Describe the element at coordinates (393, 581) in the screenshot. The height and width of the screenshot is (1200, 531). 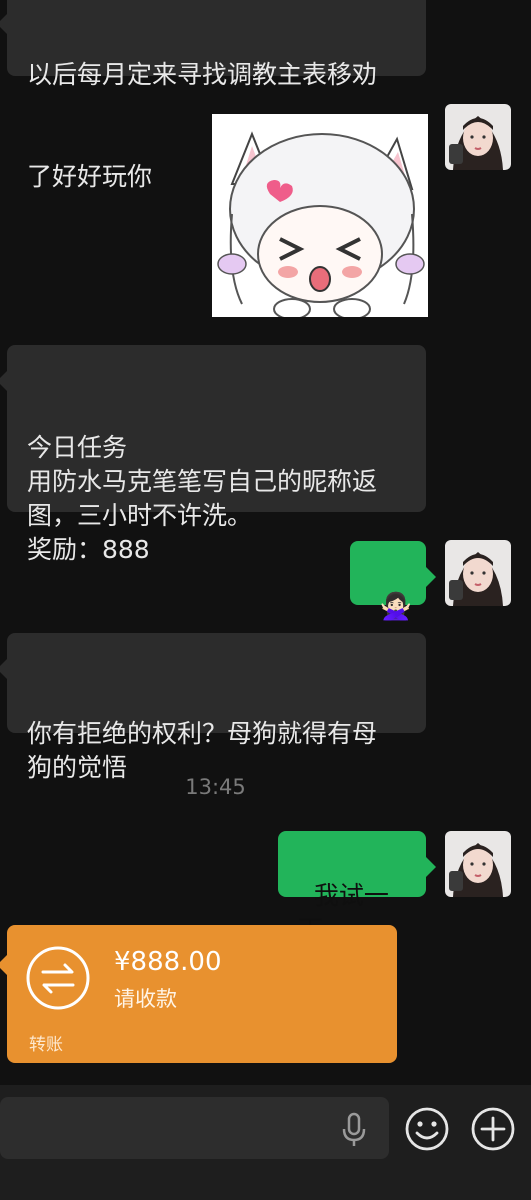
I see `emoji-message-bubble: 🙅🏻‍♀️` at that location.